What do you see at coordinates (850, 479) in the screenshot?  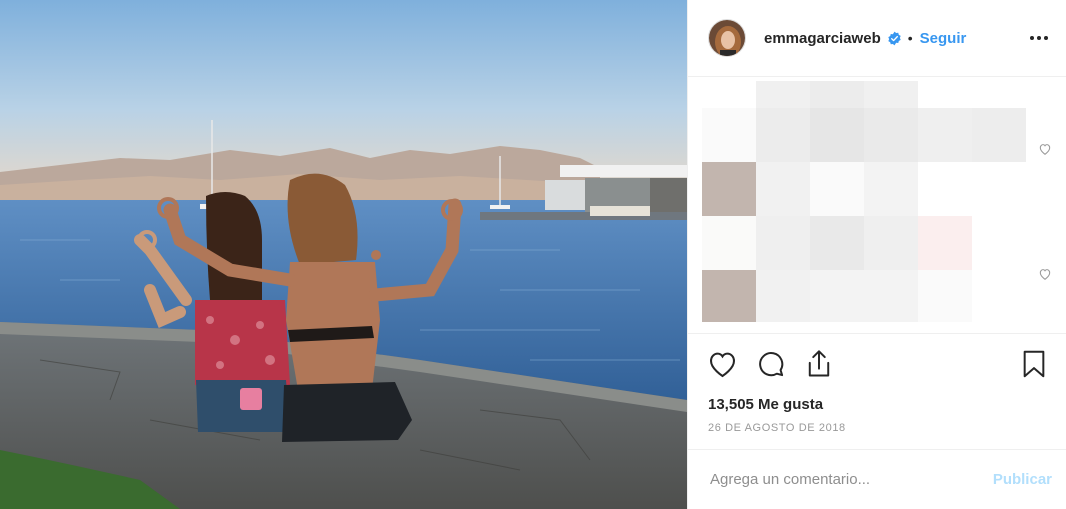 I see `comment-input` at bounding box center [850, 479].